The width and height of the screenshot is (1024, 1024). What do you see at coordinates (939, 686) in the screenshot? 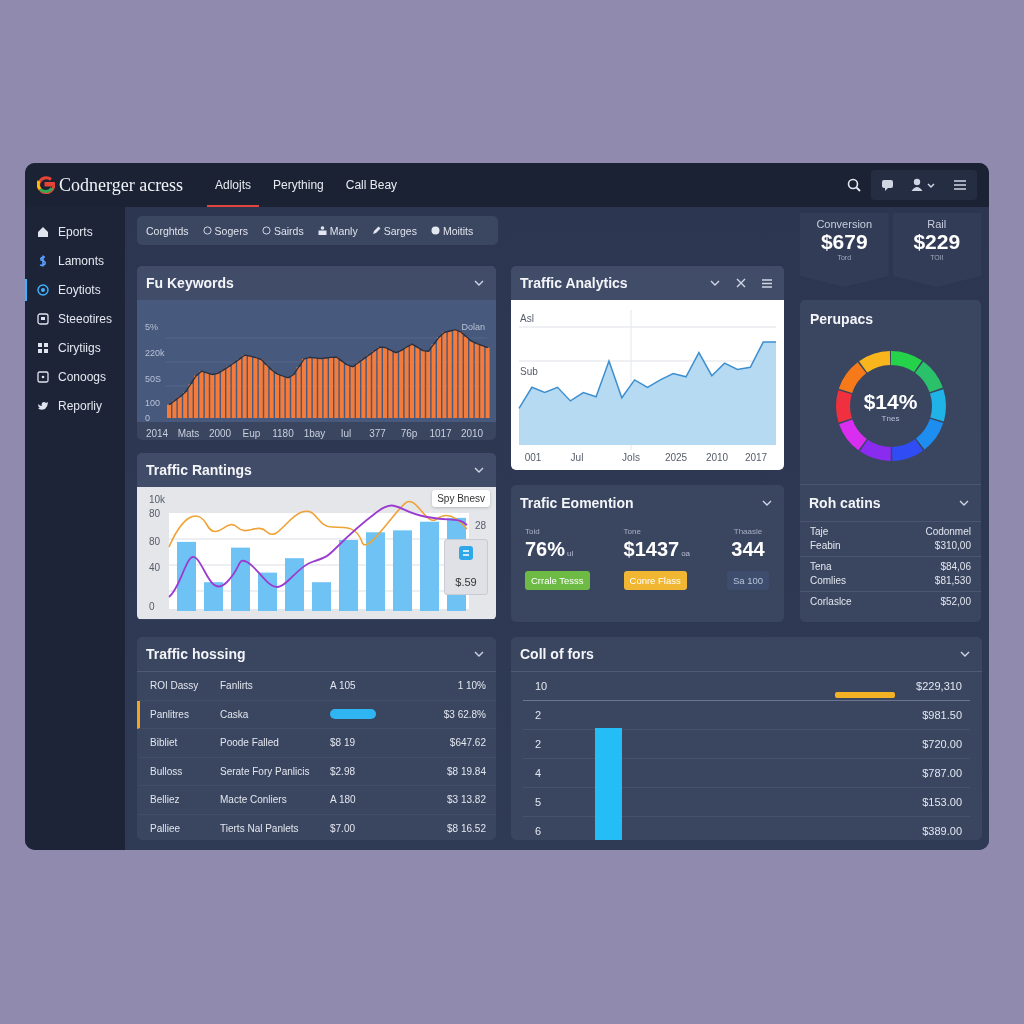
I see `row-value: $229,310` at bounding box center [939, 686].